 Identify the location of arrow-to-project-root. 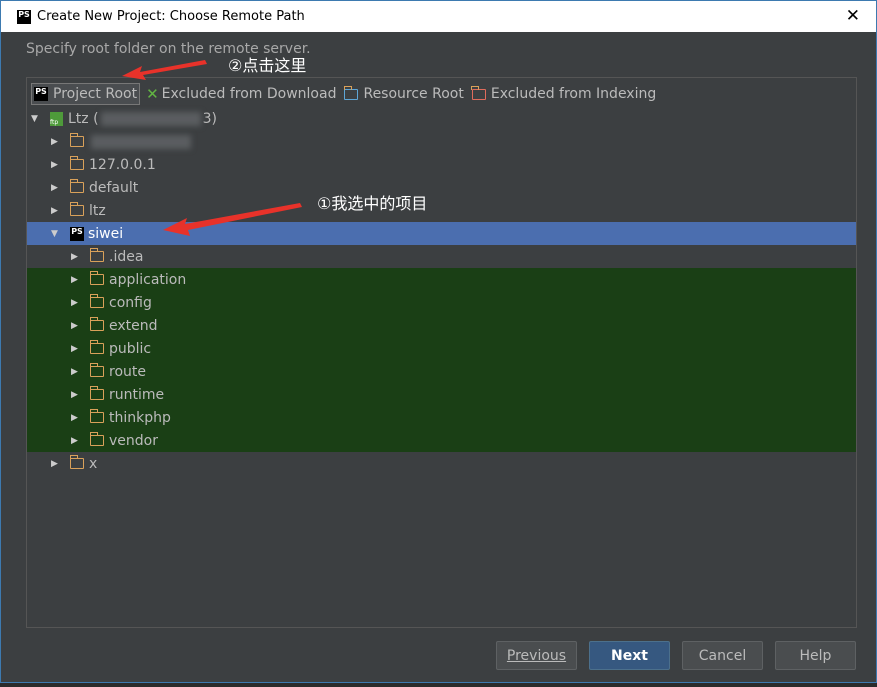
(164, 70).